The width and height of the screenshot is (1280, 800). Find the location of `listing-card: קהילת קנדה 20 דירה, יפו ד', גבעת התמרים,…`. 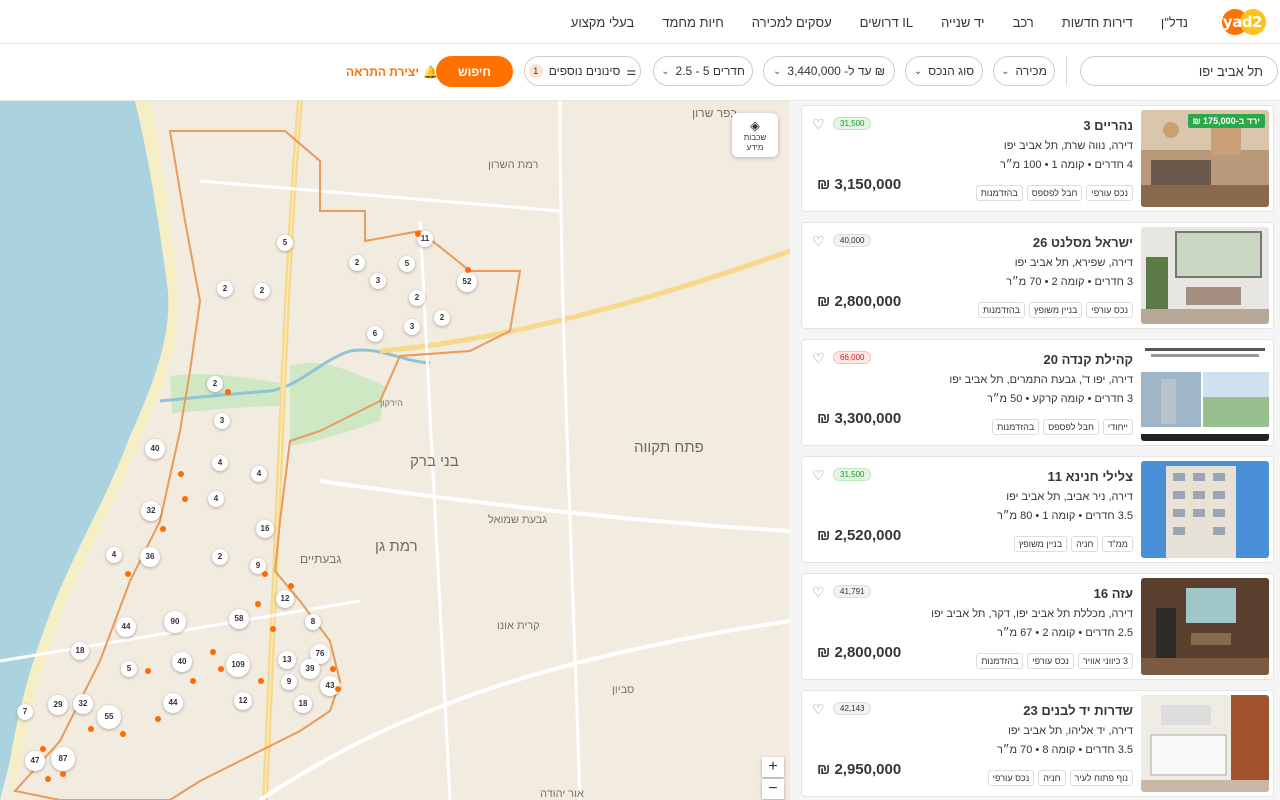

listing-card: קהילת קנדה 20 דירה, יפו ד', גבעת התמרים,… is located at coordinates (1037, 392).